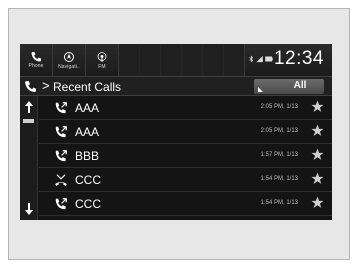 Image resolution: width=358 pixels, height=268 pixels. Describe the element at coordinates (69, 56) in the screenshot. I see `navigation-icon` at that location.